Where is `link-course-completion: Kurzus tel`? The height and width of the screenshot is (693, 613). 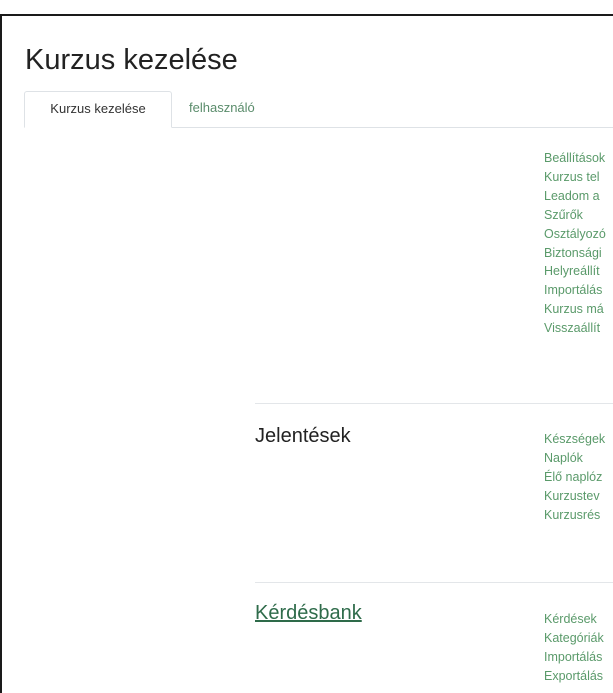 link-course-completion: Kurzus tel is located at coordinates (578, 177).